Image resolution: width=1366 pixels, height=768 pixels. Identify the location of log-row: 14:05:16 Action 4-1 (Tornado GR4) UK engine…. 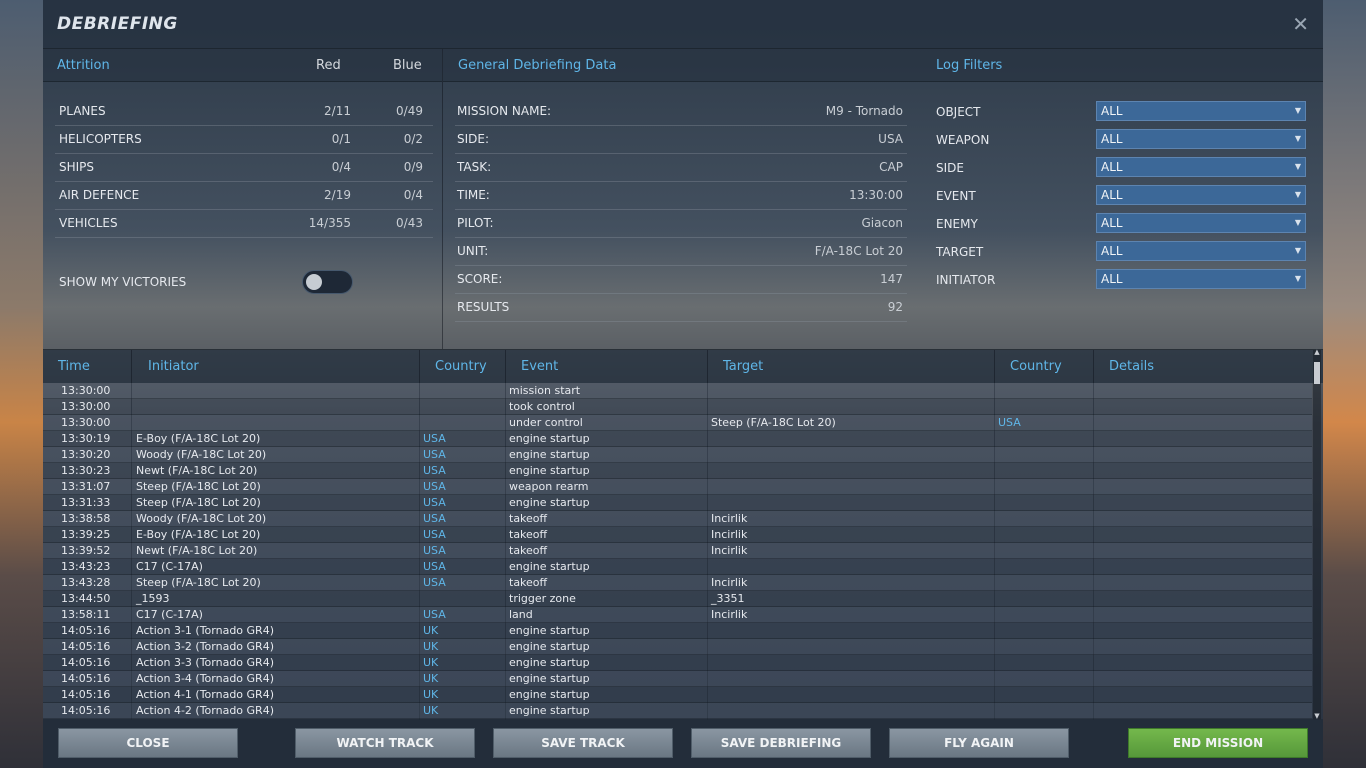
(677, 695).